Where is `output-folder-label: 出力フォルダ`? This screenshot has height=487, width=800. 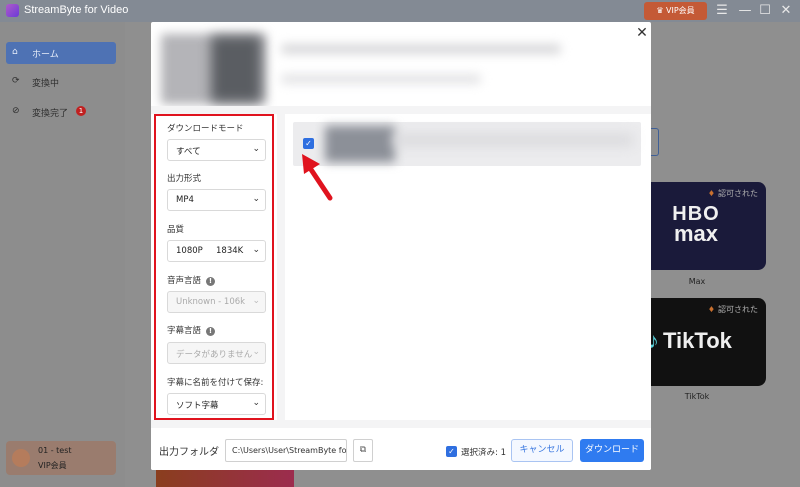 output-folder-label: 出力フォルダ is located at coordinates (189, 452).